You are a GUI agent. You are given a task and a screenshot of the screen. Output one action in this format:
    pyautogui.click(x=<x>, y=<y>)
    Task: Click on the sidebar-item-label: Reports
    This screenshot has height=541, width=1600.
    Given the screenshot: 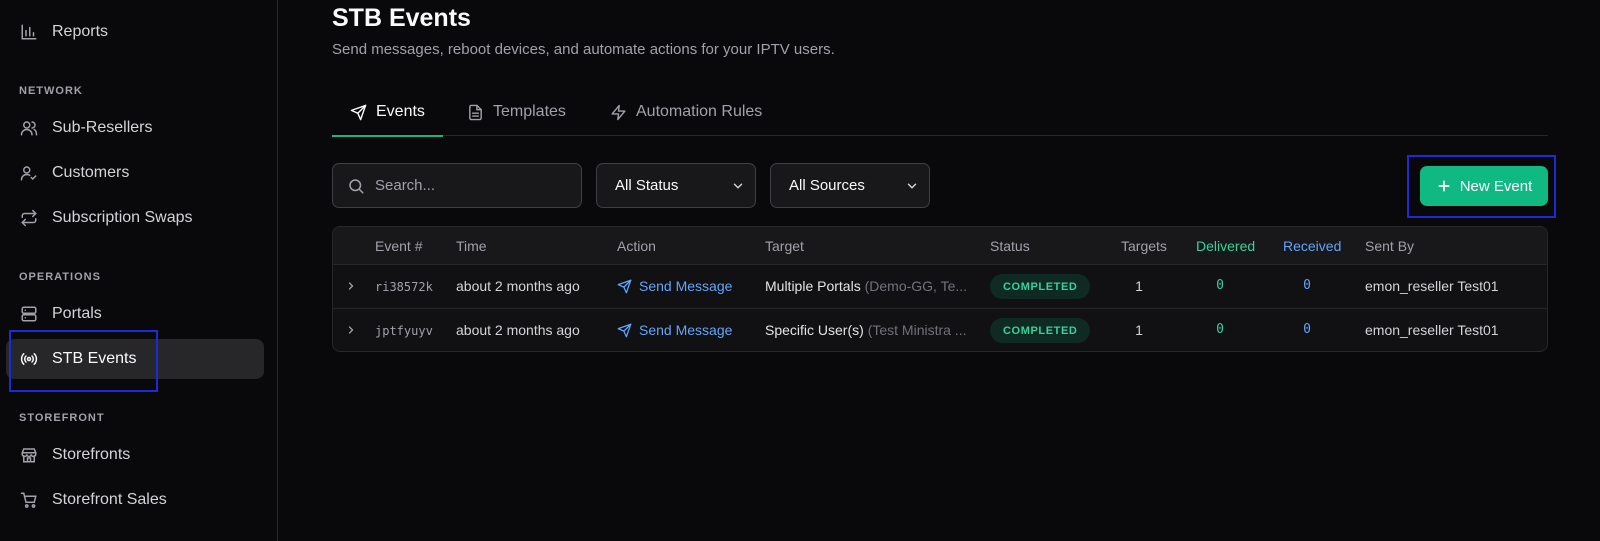 What is the action you would take?
    pyautogui.click(x=80, y=31)
    